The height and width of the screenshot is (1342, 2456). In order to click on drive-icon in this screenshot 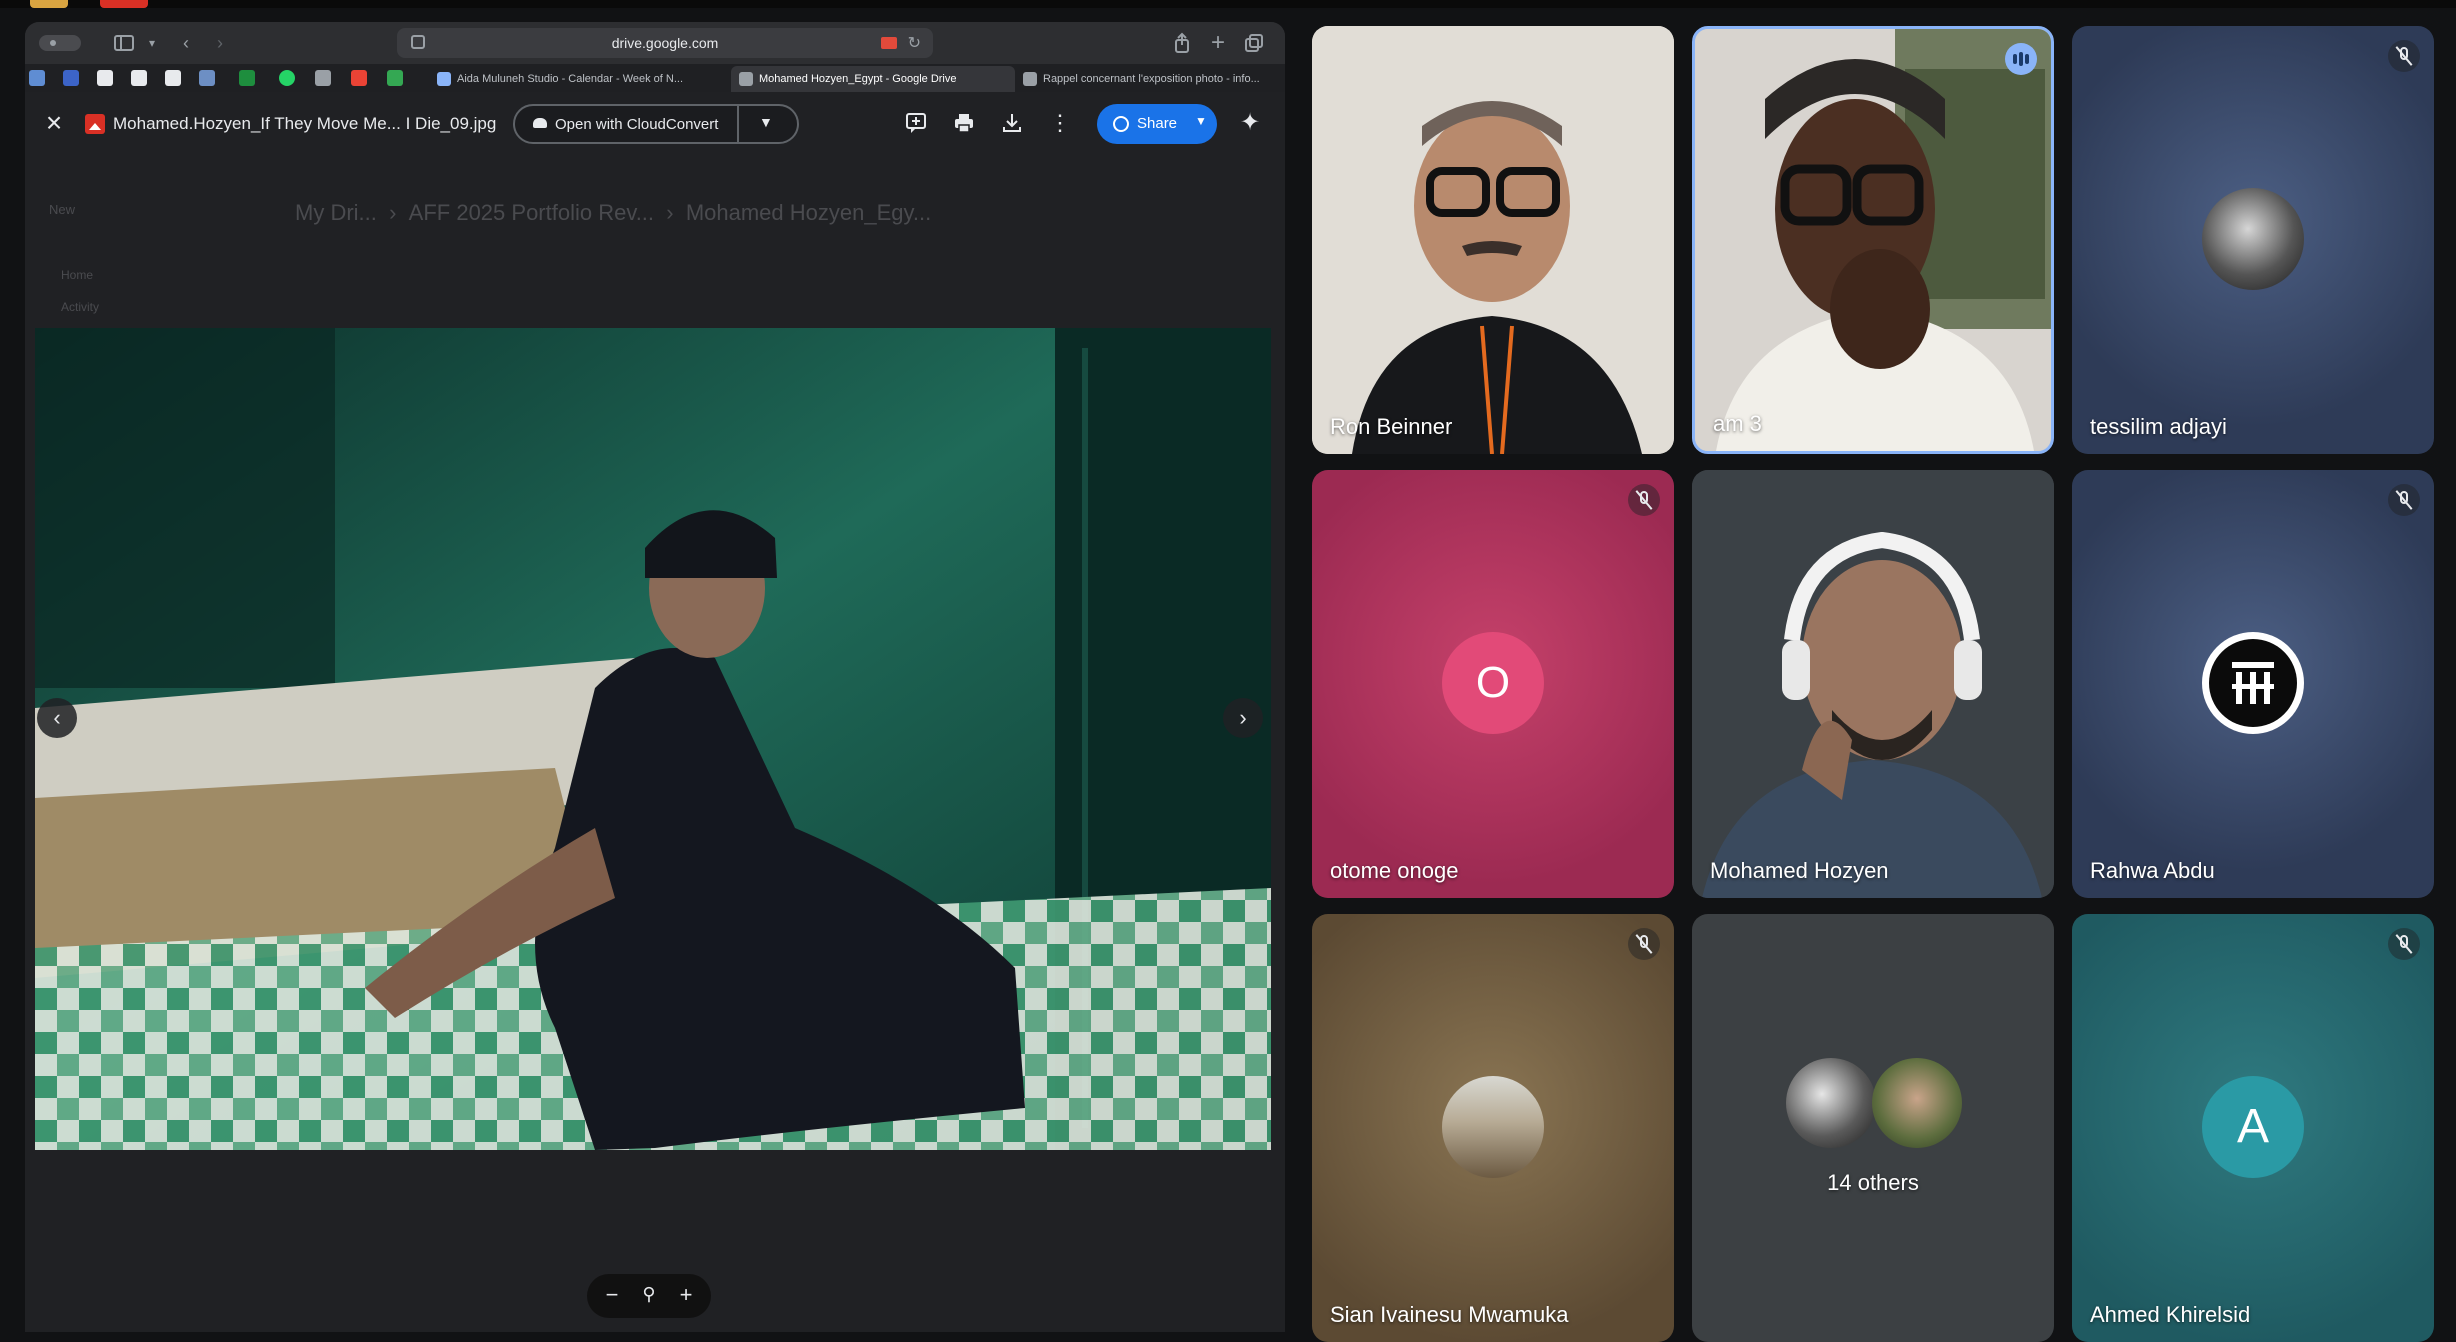, I will do `click(746, 79)`.